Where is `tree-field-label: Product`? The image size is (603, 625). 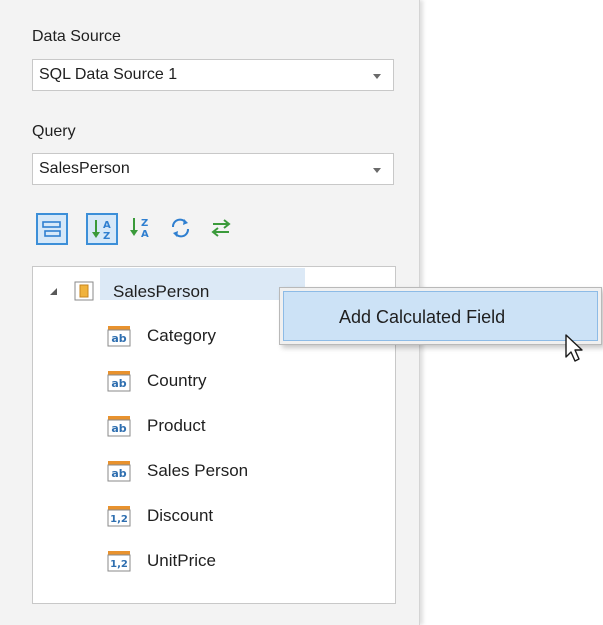 tree-field-label: Product is located at coordinates (176, 425).